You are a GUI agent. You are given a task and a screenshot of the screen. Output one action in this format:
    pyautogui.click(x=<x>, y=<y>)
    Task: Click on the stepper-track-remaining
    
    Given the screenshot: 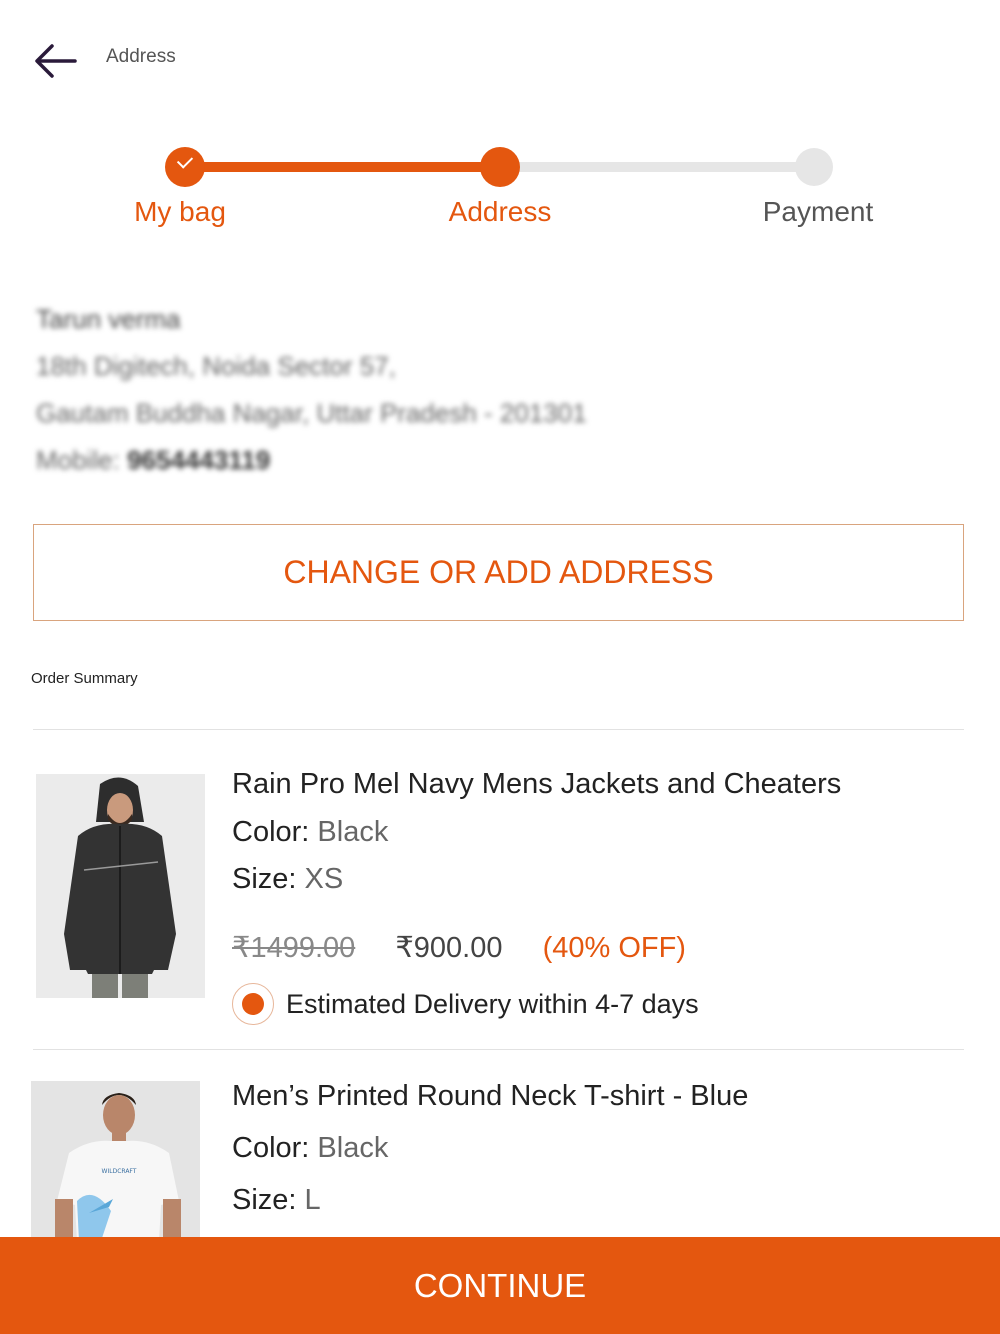 What is the action you would take?
    pyautogui.click(x=657, y=167)
    